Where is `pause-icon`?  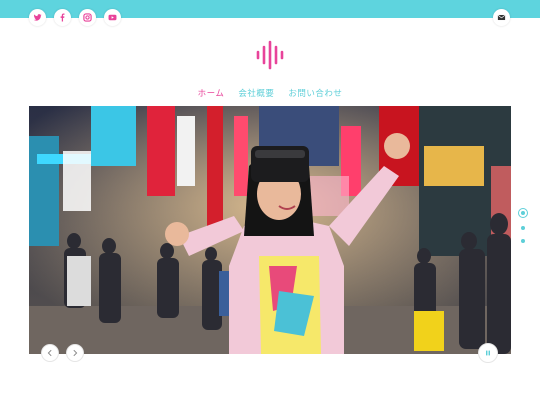
pause-icon is located at coordinates (488, 353).